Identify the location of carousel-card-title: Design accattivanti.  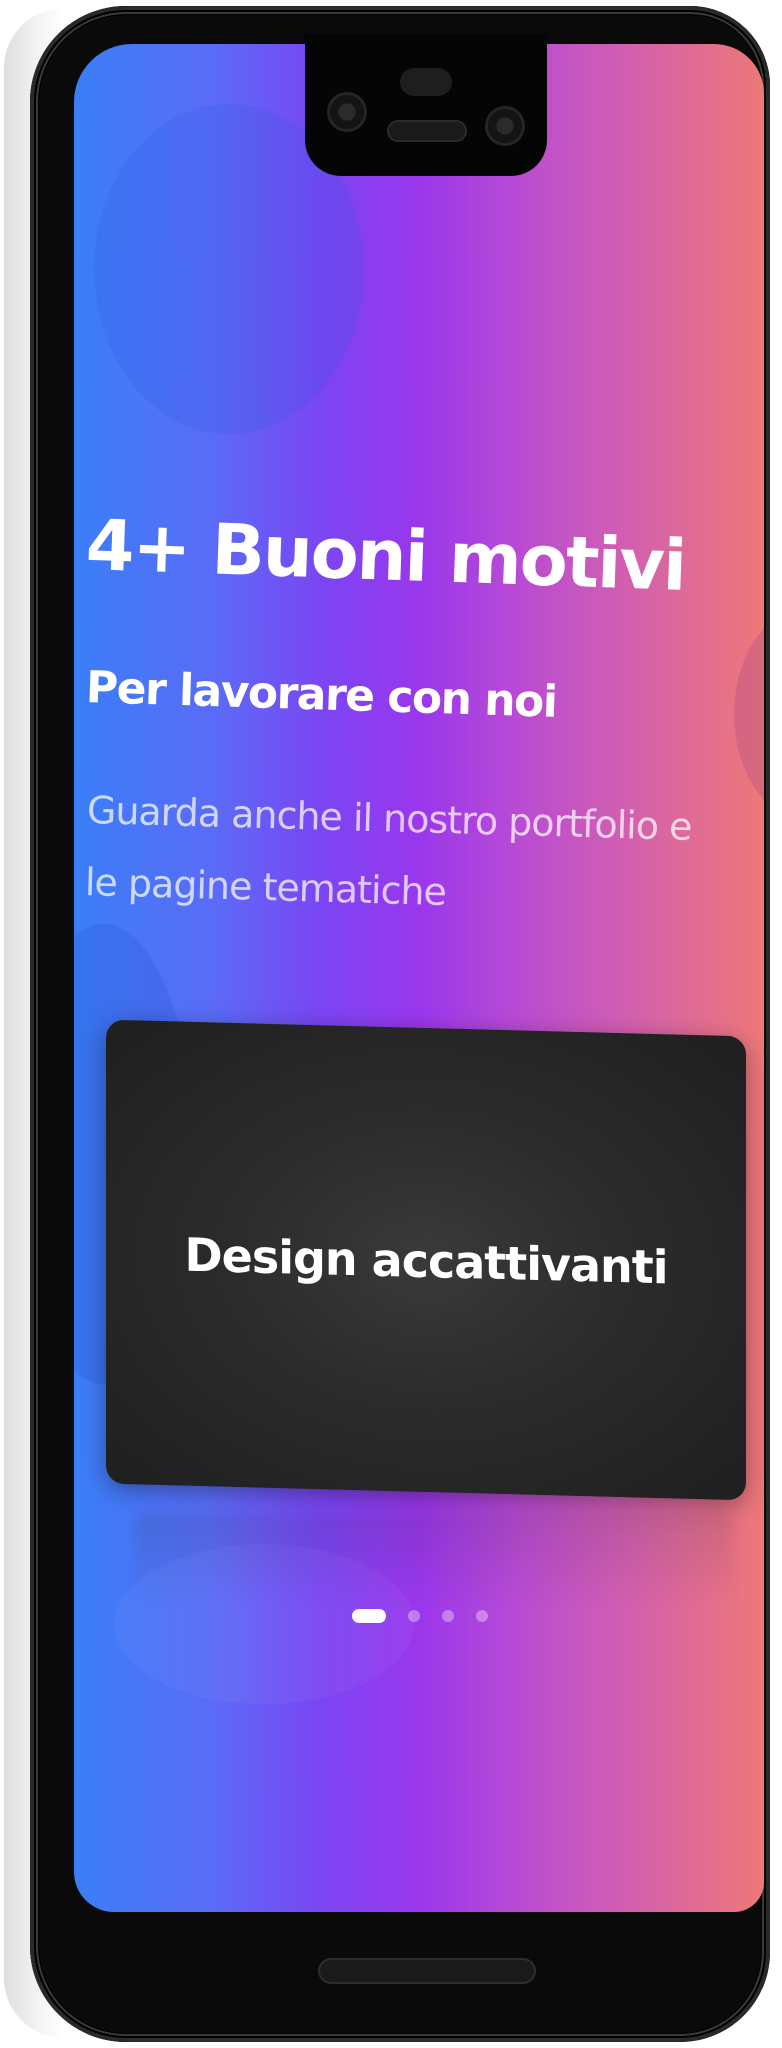
(426, 1261).